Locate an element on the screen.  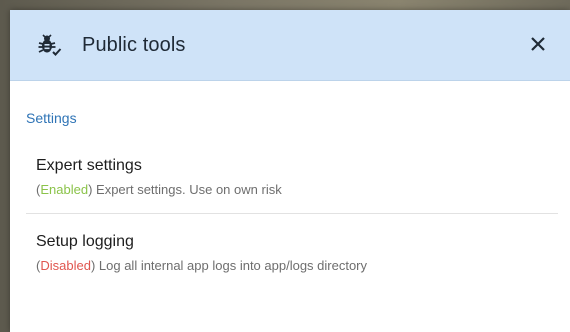
divider is located at coordinates (292, 213).